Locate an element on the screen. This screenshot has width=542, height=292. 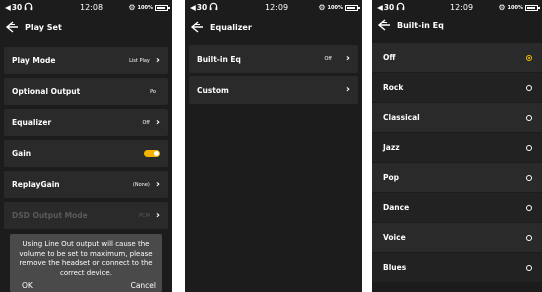
page-header: Built-in Eq is located at coordinates (457, 25).